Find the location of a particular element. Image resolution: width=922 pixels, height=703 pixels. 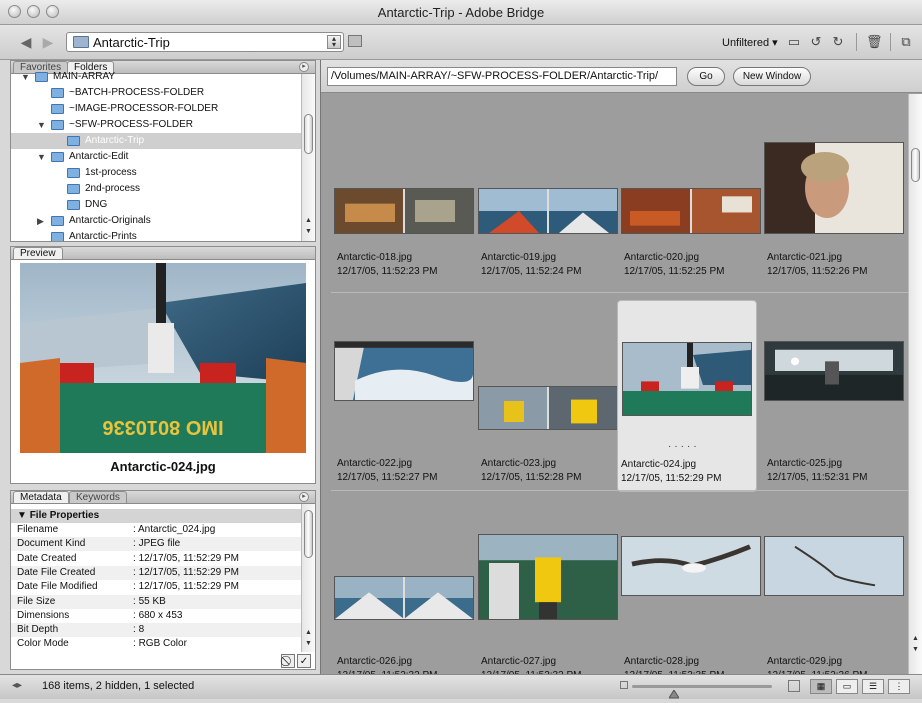

tree-item: ~BATCH-PROCESS-FOLDER is located at coordinates (156, 93).